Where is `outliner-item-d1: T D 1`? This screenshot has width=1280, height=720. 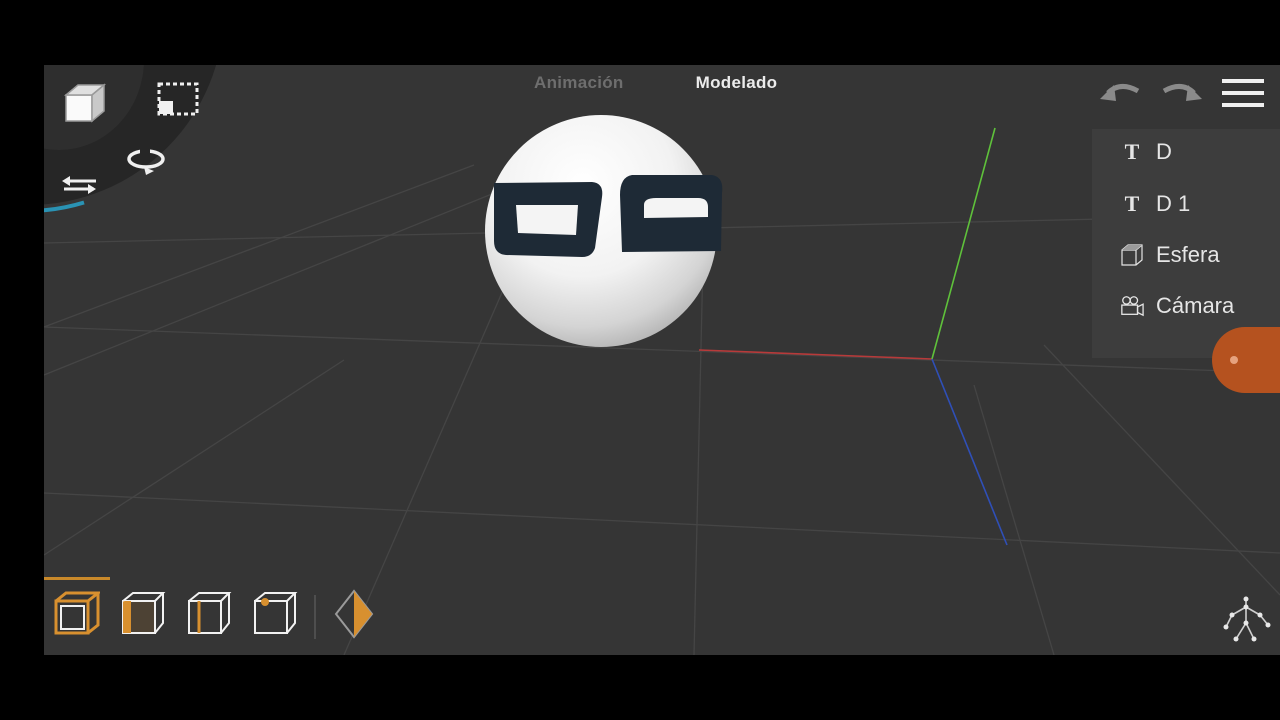
outliner-item-d1: T D 1 is located at coordinates (1155, 204).